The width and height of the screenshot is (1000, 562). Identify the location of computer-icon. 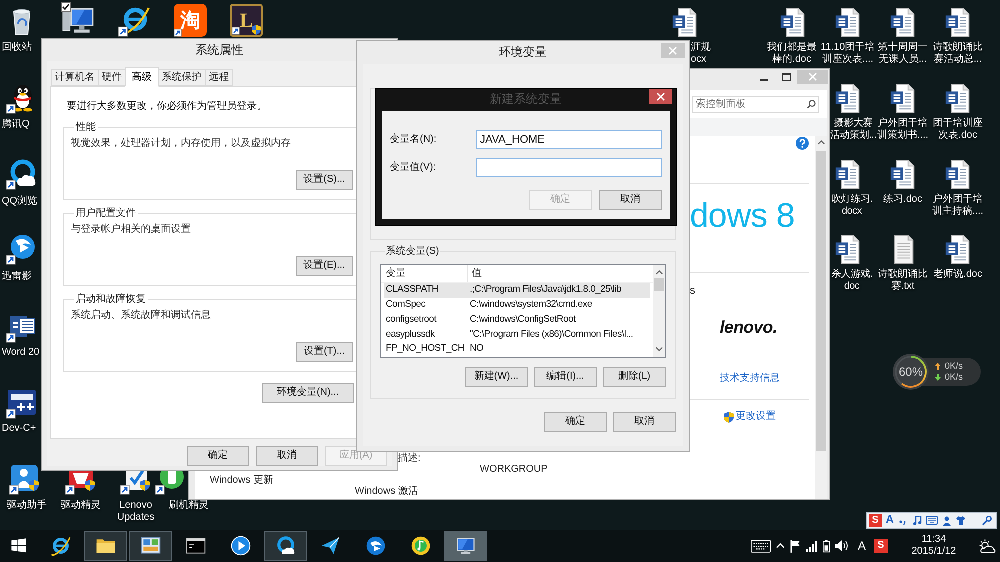
(465, 546).